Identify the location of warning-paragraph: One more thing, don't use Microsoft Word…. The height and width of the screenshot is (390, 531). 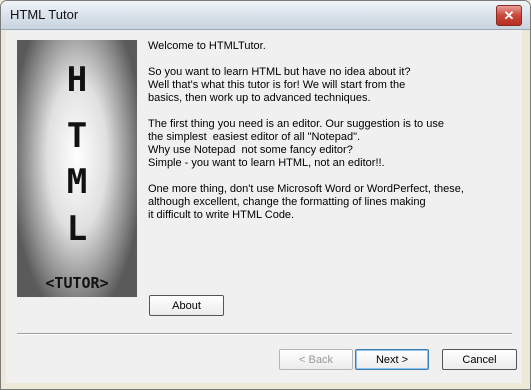
(306, 202).